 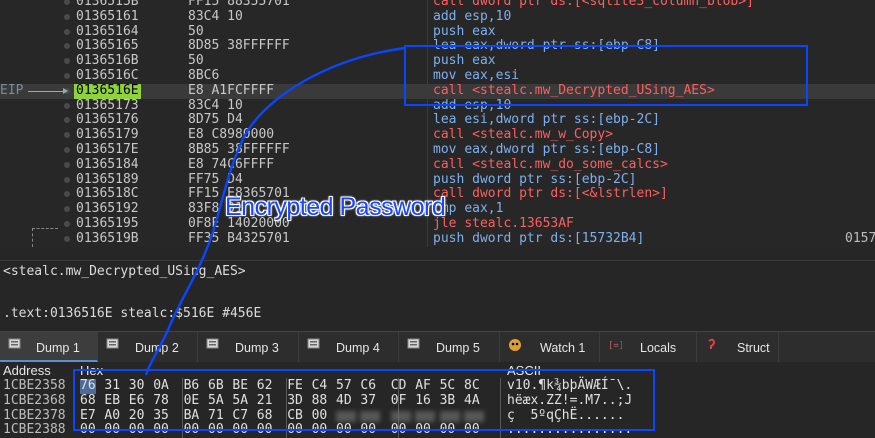 What do you see at coordinates (107, 238) in the screenshot?
I see `instruction-address: 0136519B` at bounding box center [107, 238].